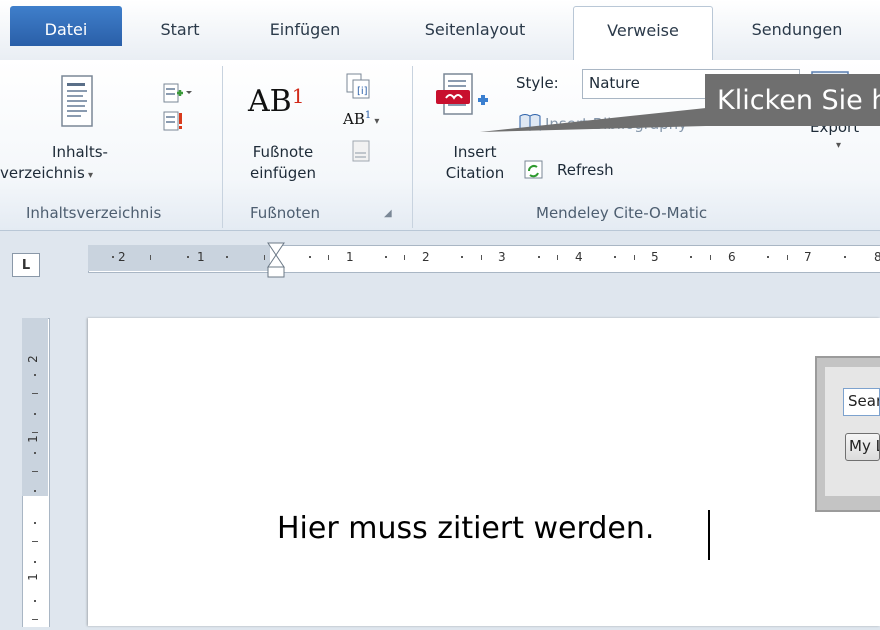  I want to click on my-library-button: My Library, so click(862, 447).